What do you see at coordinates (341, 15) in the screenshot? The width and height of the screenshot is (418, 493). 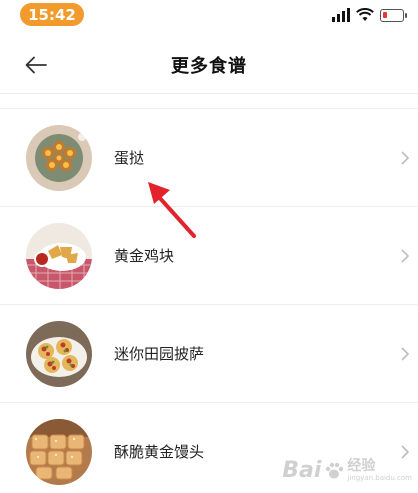 I see `cellular-signal-icon` at bounding box center [341, 15].